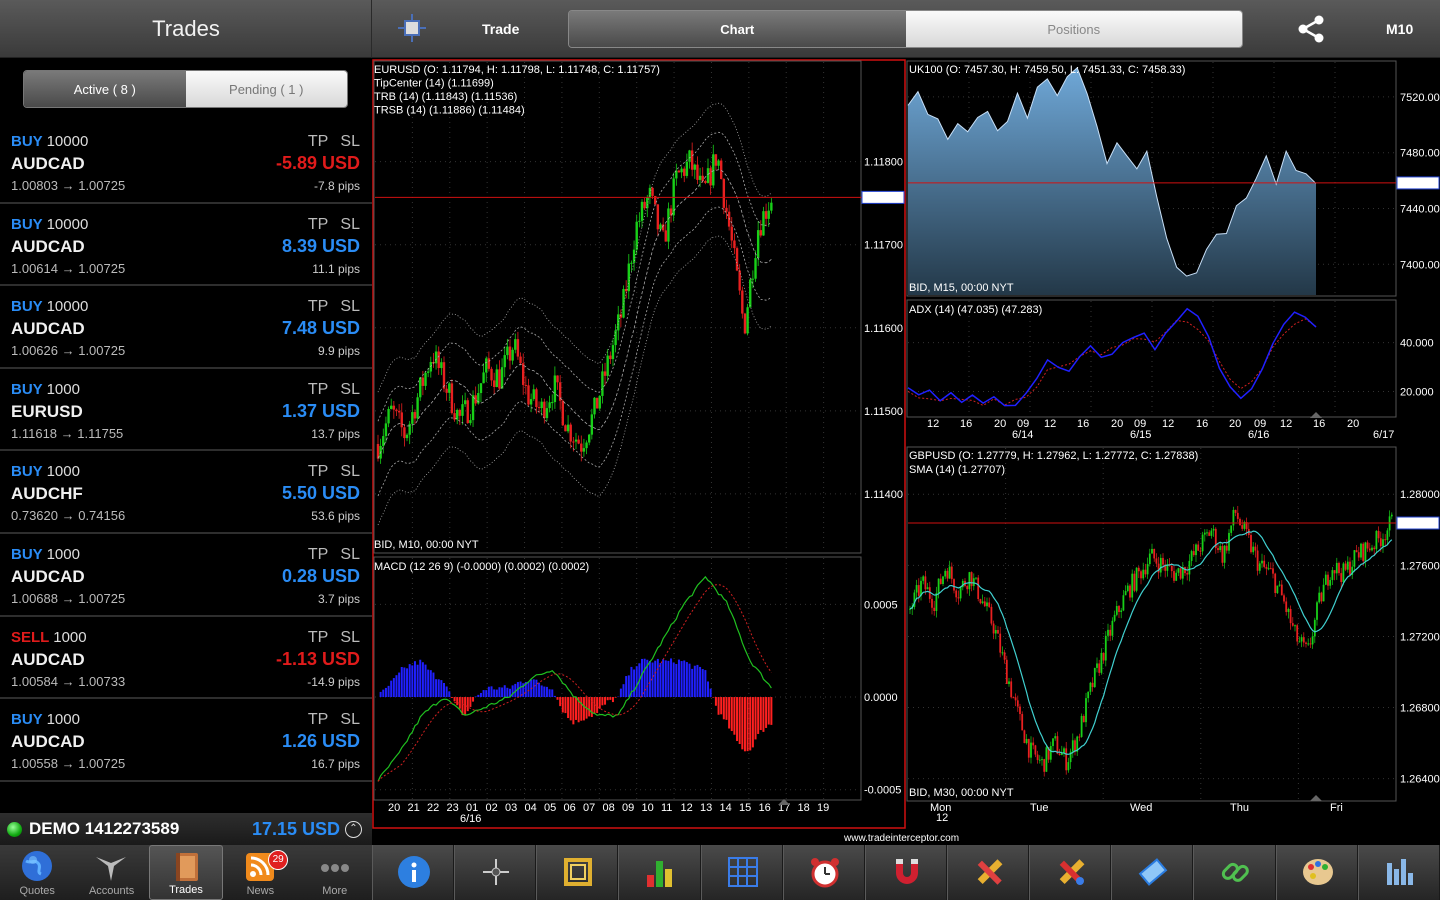  Describe the element at coordinates (67, 224) in the screenshot. I see `trade-quantity: 10000` at that location.